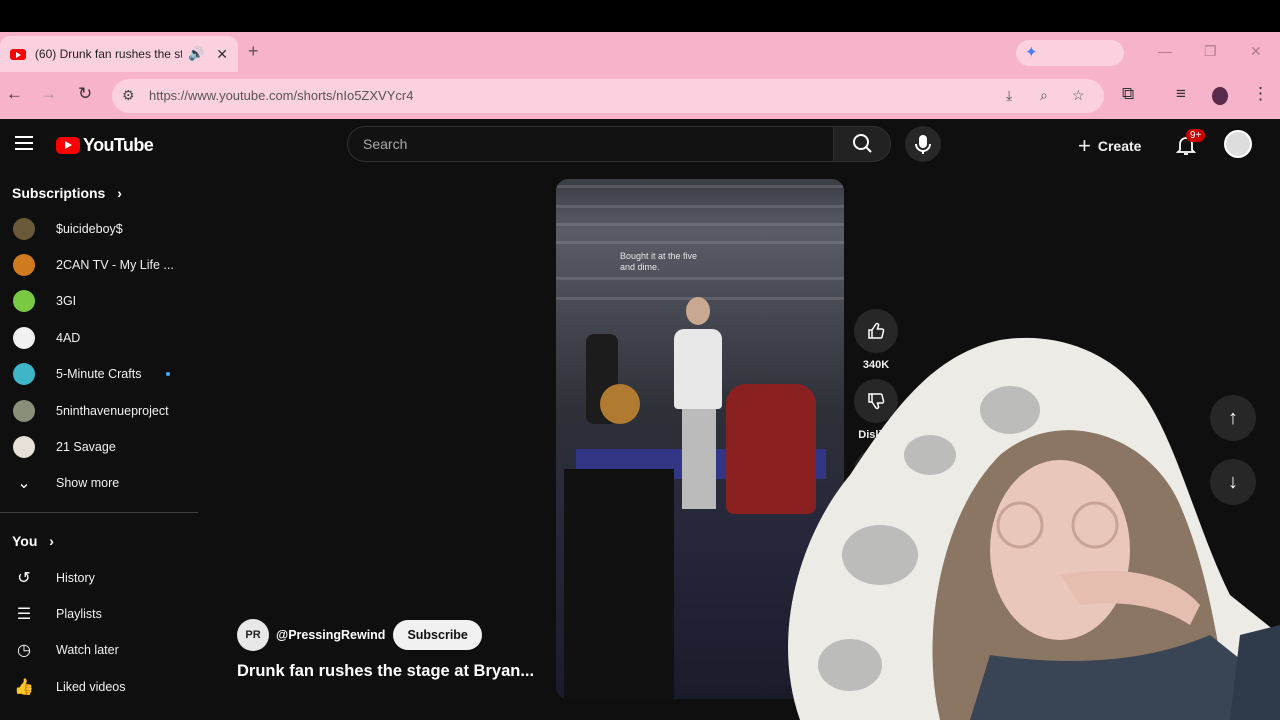 The image size is (1280, 720). I want to click on search-button, so click(862, 144).